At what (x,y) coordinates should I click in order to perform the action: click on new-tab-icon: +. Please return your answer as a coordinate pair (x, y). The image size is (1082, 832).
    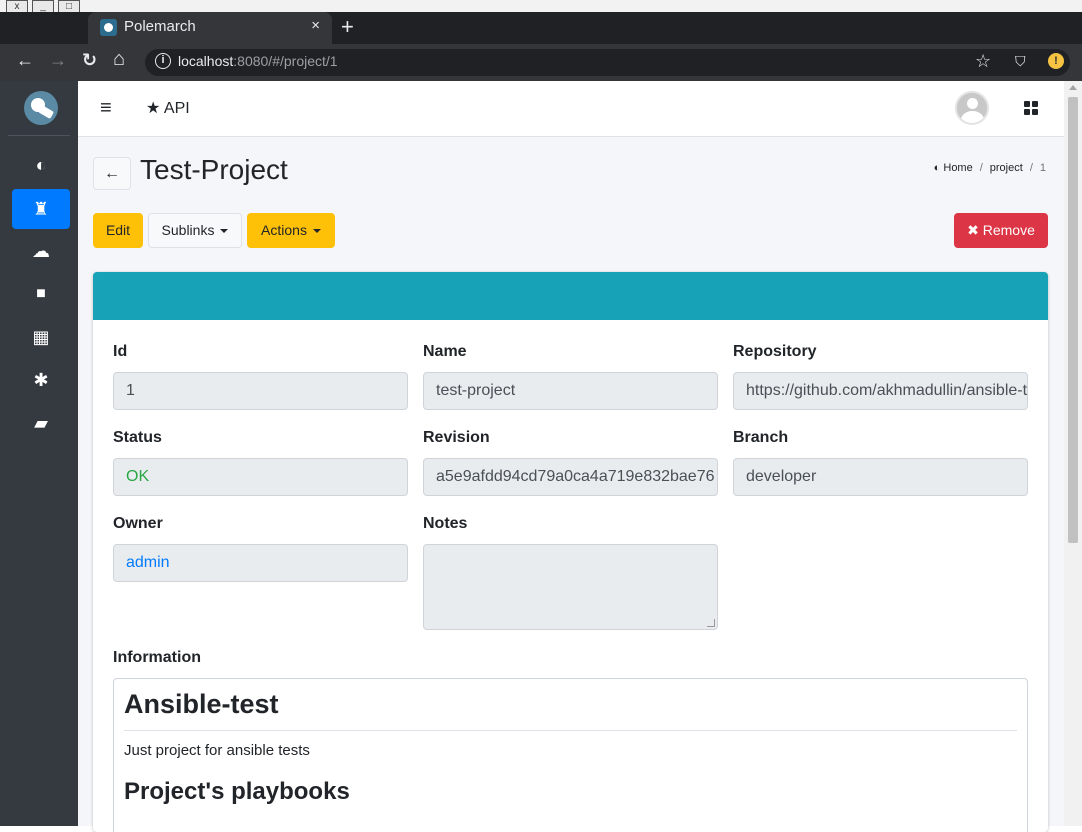
    Looking at the image, I should click on (347, 27).